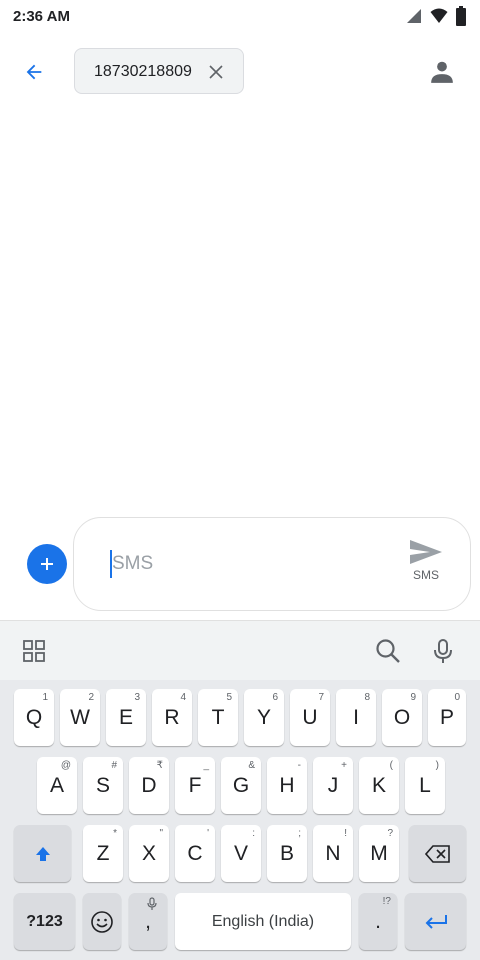 This screenshot has height=960, width=480. What do you see at coordinates (137, 697) in the screenshot?
I see `key-hint: 3` at bounding box center [137, 697].